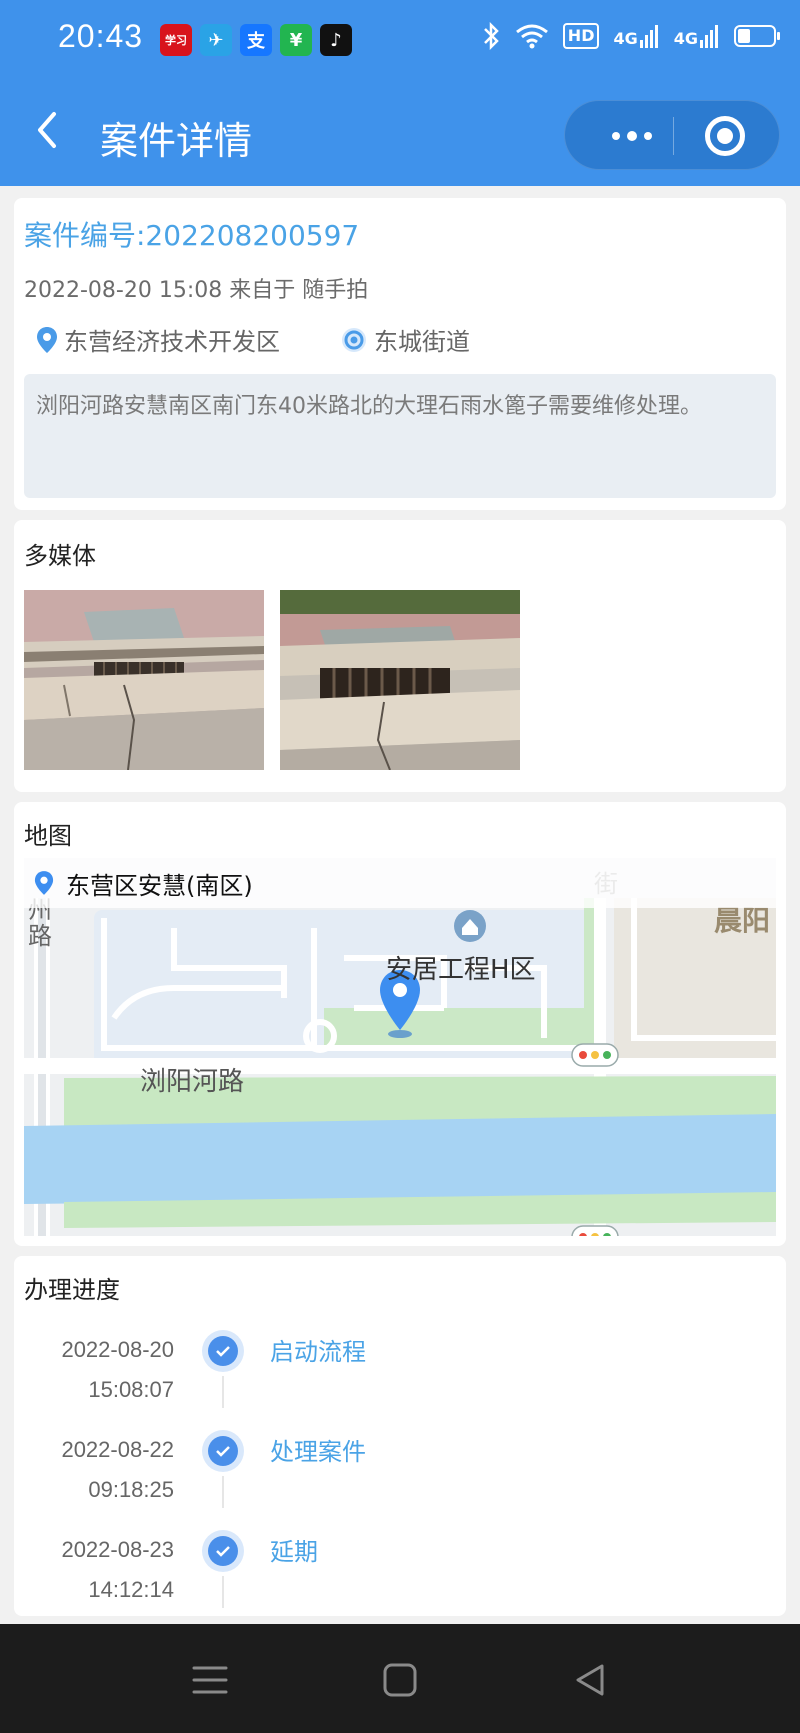  What do you see at coordinates (117, 1370) in the screenshot?
I see `step-datetime: 2022-08-20 15:08:07` at bounding box center [117, 1370].